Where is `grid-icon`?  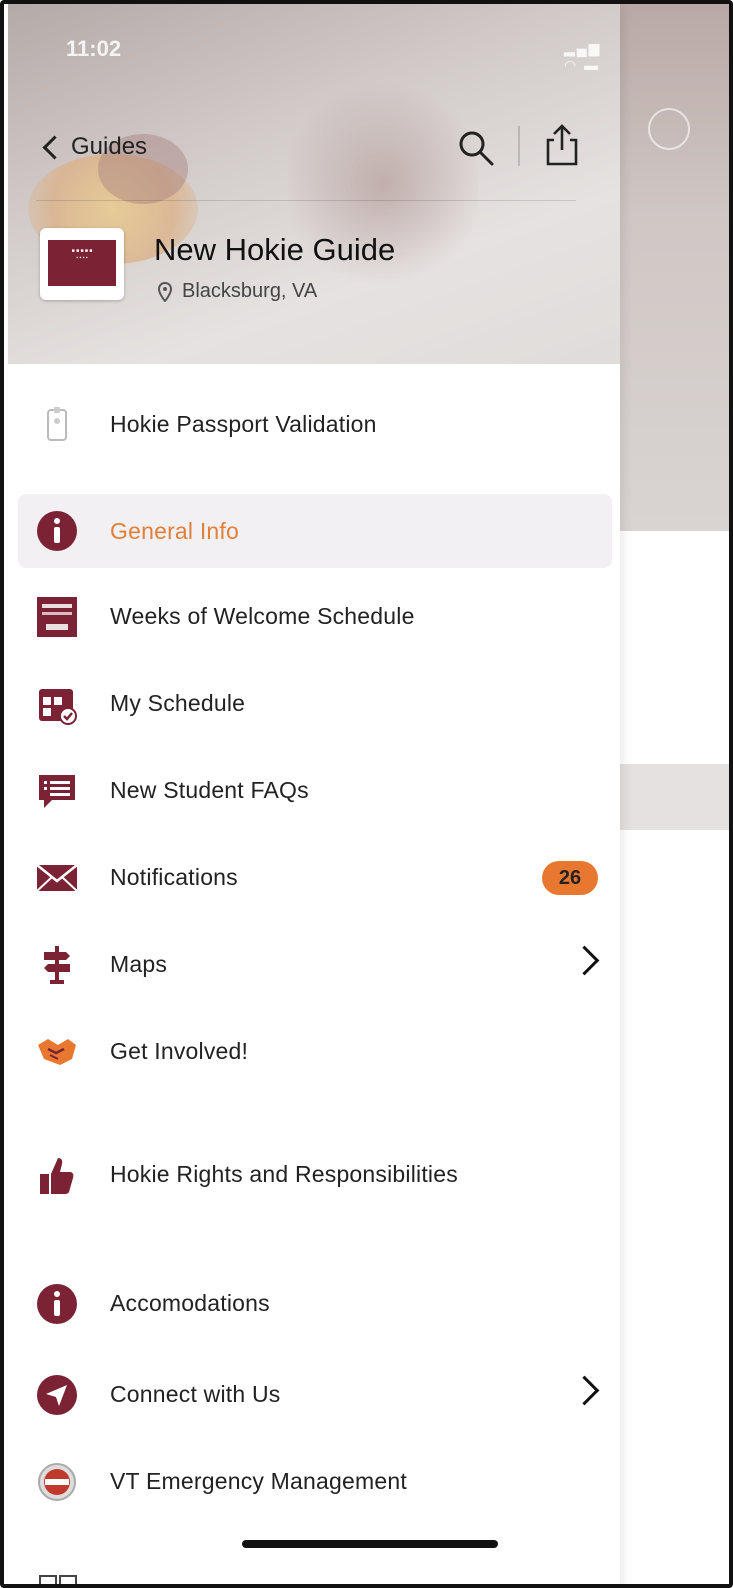
grid-icon is located at coordinates (58, 1579).